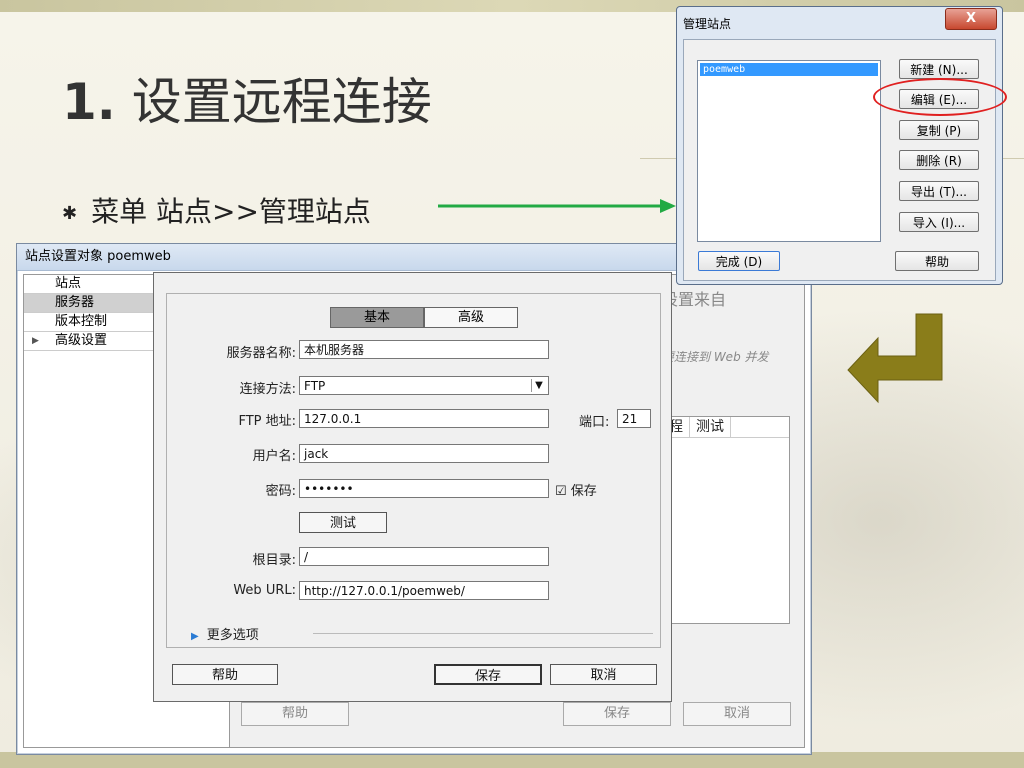 This screenshot has width=1024, height=768. I want to click on bullet-text: 菜单 站点>>管理站点, so click(231, 211).